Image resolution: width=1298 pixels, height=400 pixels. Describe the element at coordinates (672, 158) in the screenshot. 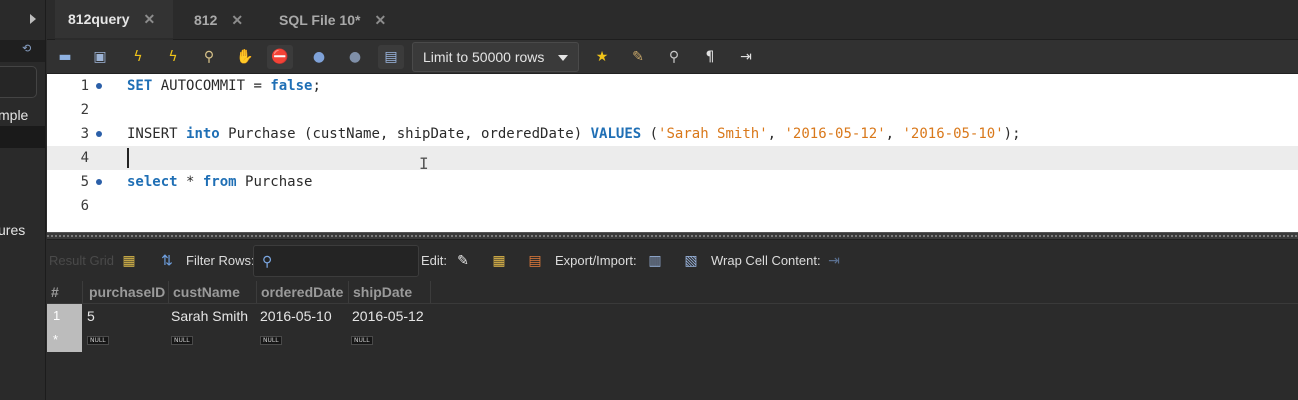

I see `editor-line-current: 4` at that location.